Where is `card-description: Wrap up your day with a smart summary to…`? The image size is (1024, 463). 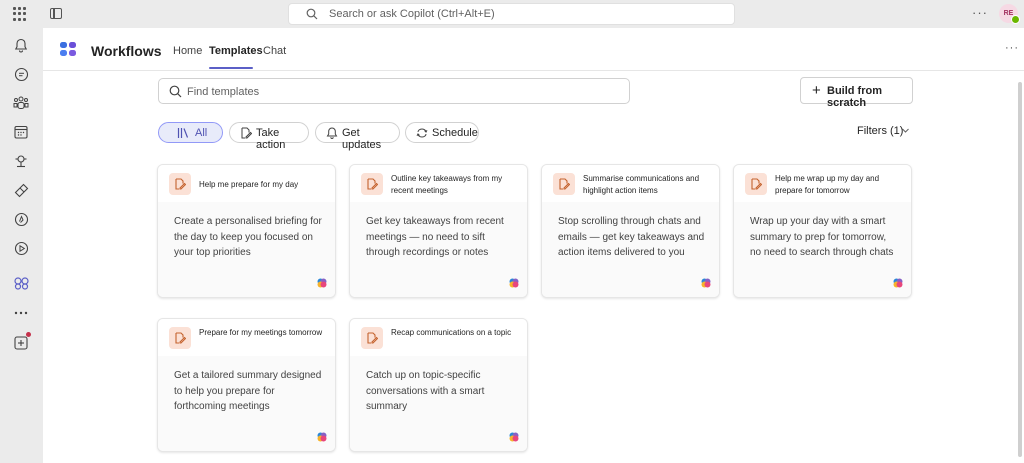 card-description: Wrap up your day with a smart summary to… is located at coordinates (822, 237).